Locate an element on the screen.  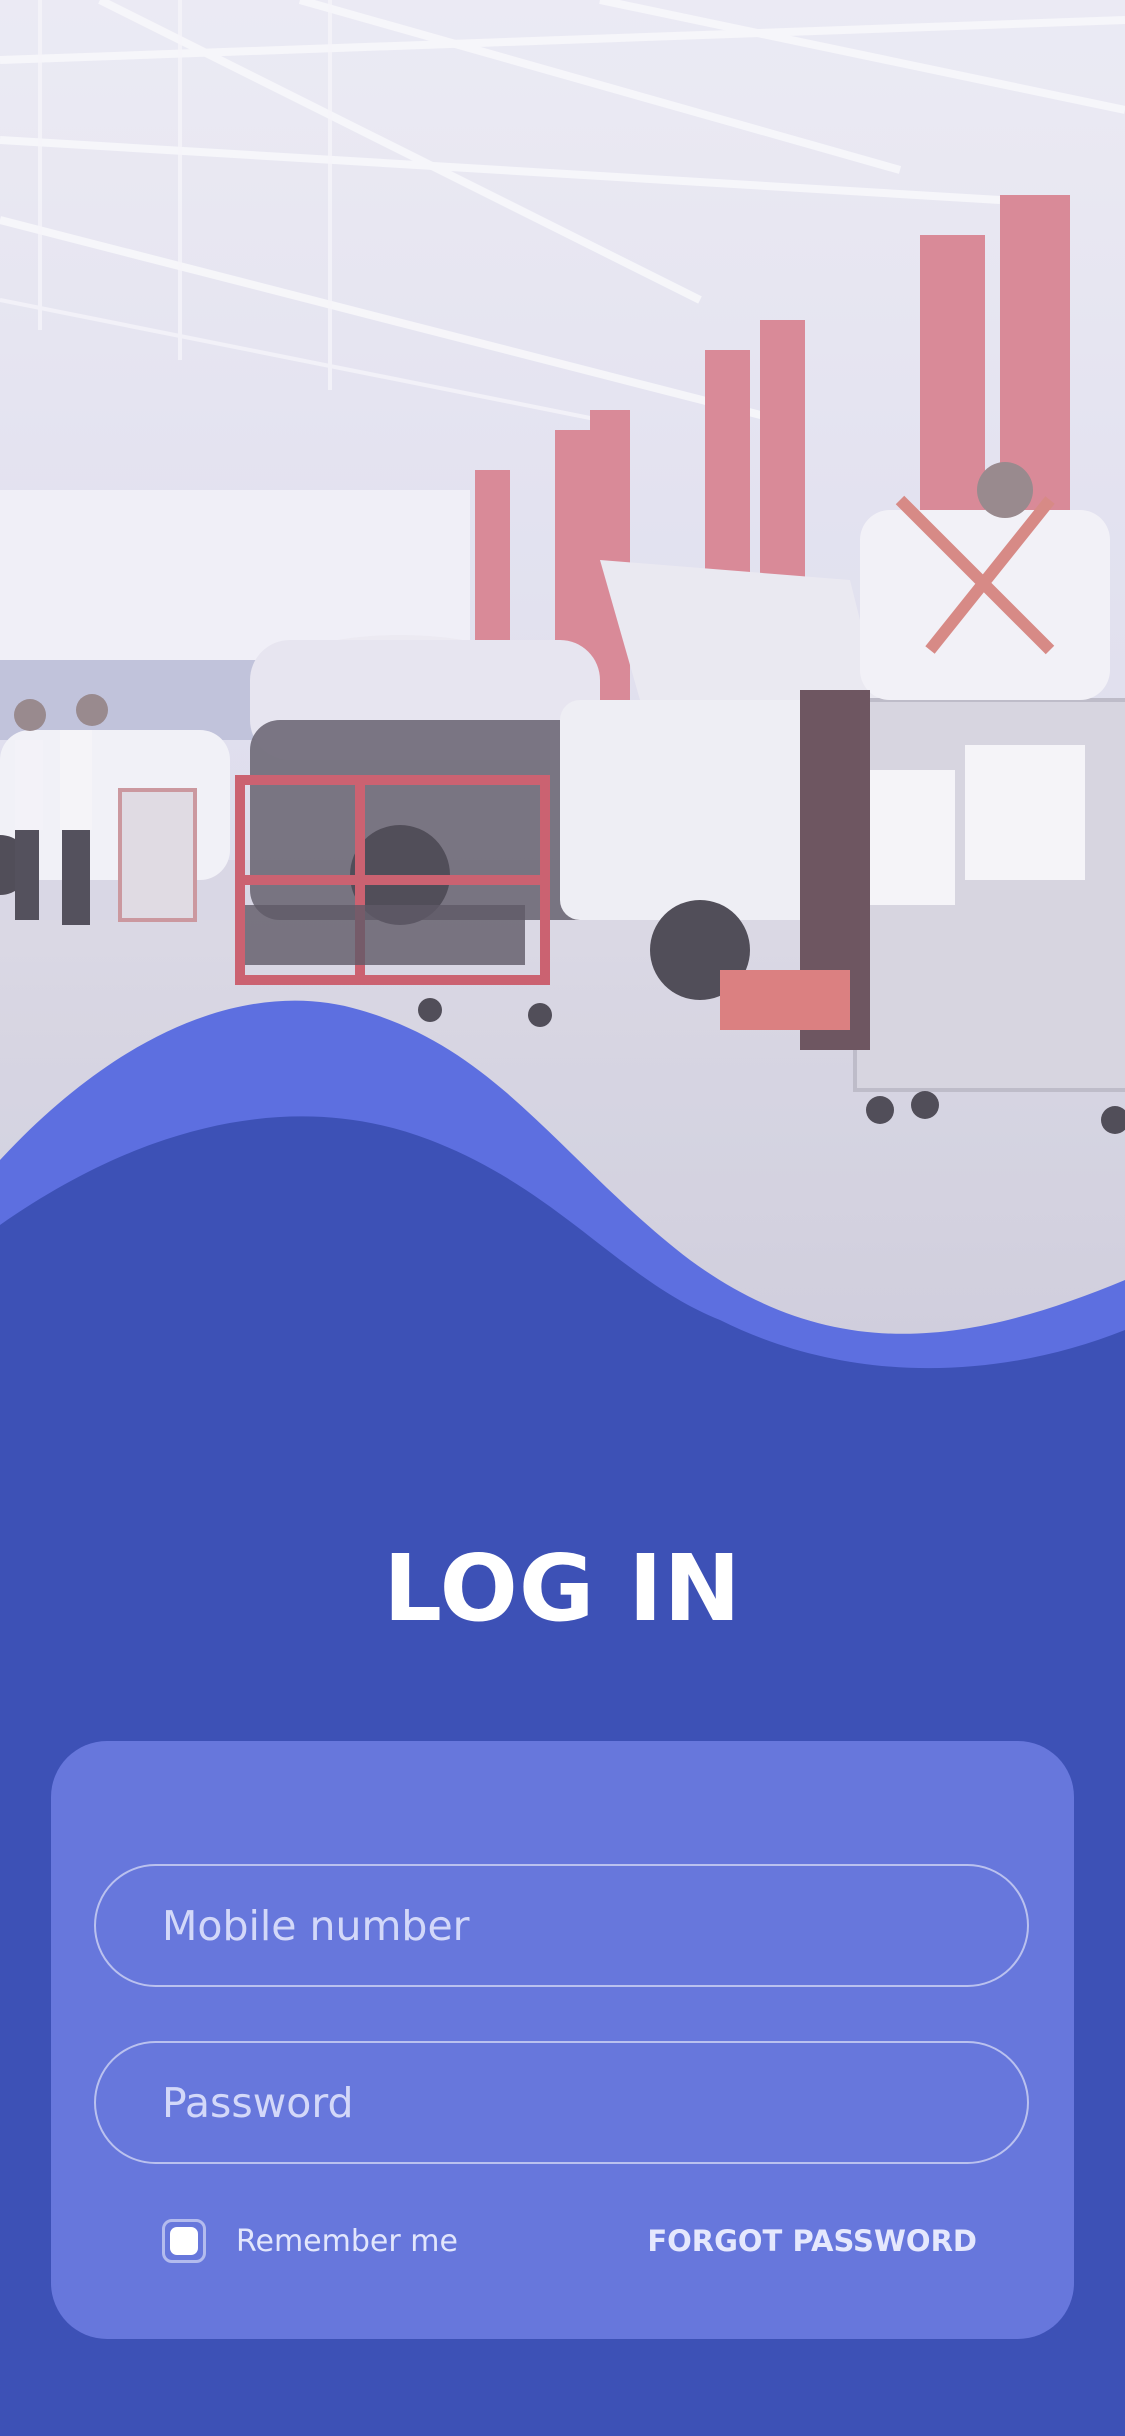
mobile-number-field is located at coordinates (561, 1925).